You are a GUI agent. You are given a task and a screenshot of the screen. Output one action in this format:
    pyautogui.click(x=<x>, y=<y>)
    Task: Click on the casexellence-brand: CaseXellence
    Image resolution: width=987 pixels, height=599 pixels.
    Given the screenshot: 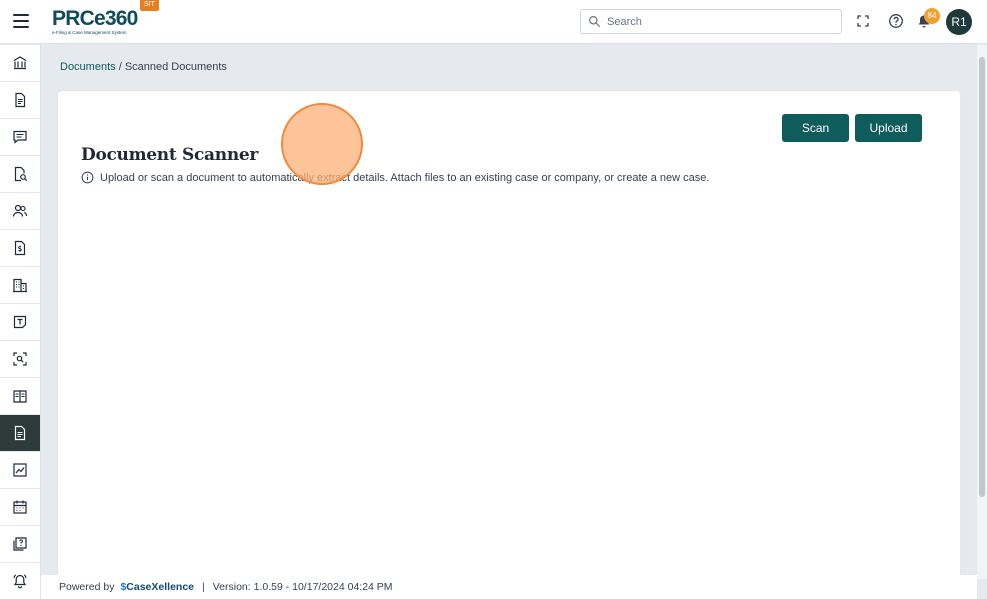 What is the action you would take?
    pyautogui.click(x=160, y=587)
    